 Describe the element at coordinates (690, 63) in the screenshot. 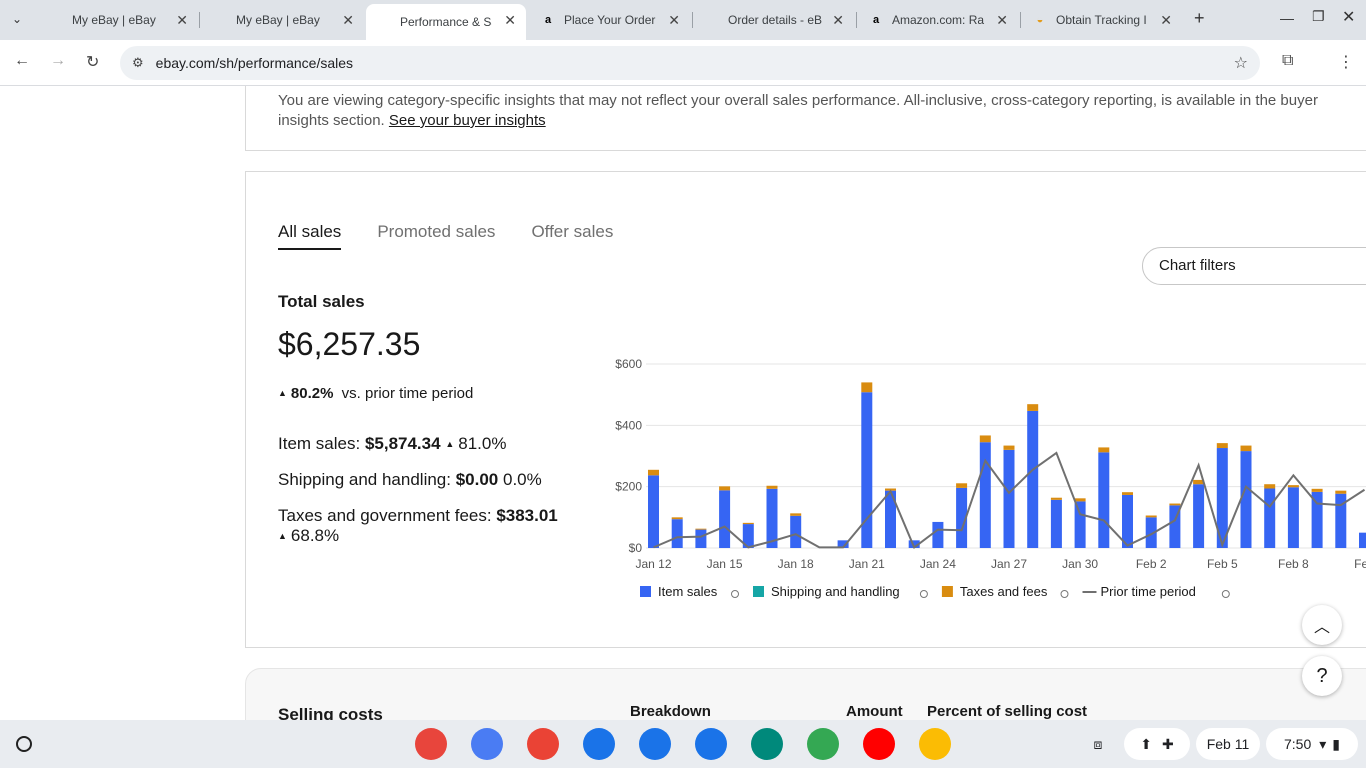

I see `address-bar: ⚙ ebay.com/sh/performance/sales ☆` at that location.